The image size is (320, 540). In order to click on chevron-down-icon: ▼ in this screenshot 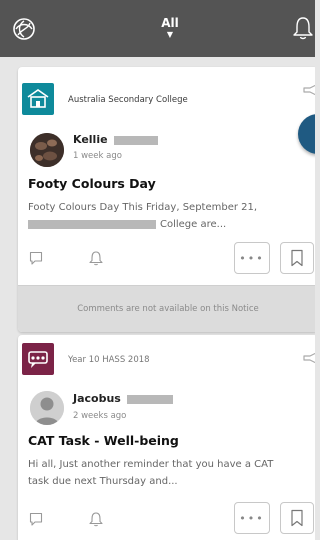, I will do `click(170, 34)`.